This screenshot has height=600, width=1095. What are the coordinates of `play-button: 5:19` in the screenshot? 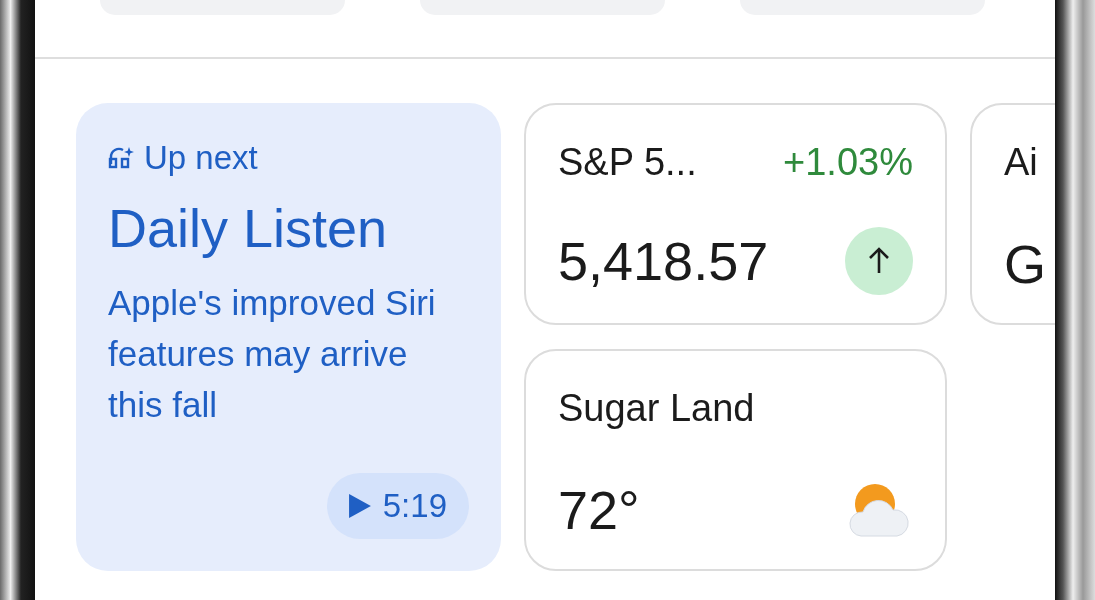 It's located at (397, 506).